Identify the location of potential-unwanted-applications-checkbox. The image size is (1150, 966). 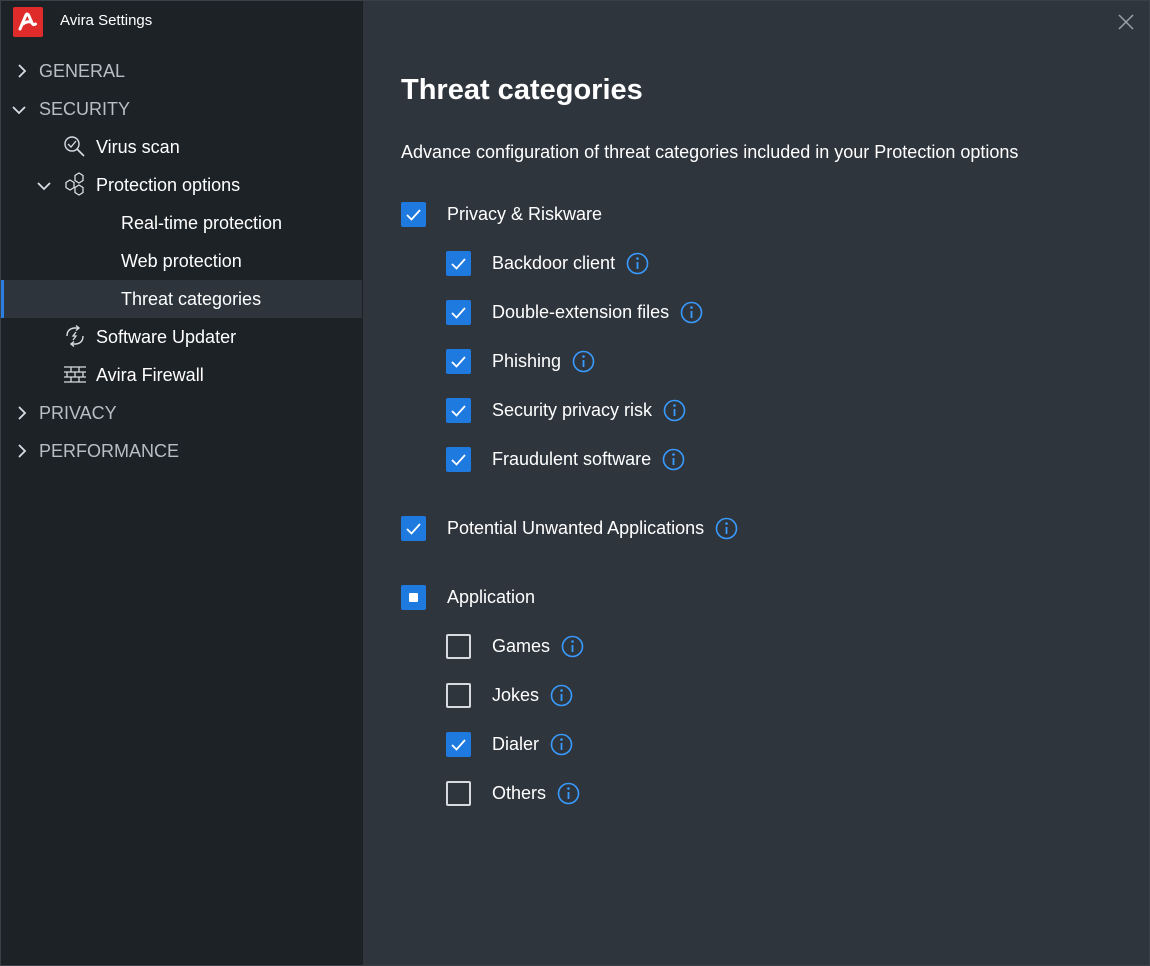
(413, 528).